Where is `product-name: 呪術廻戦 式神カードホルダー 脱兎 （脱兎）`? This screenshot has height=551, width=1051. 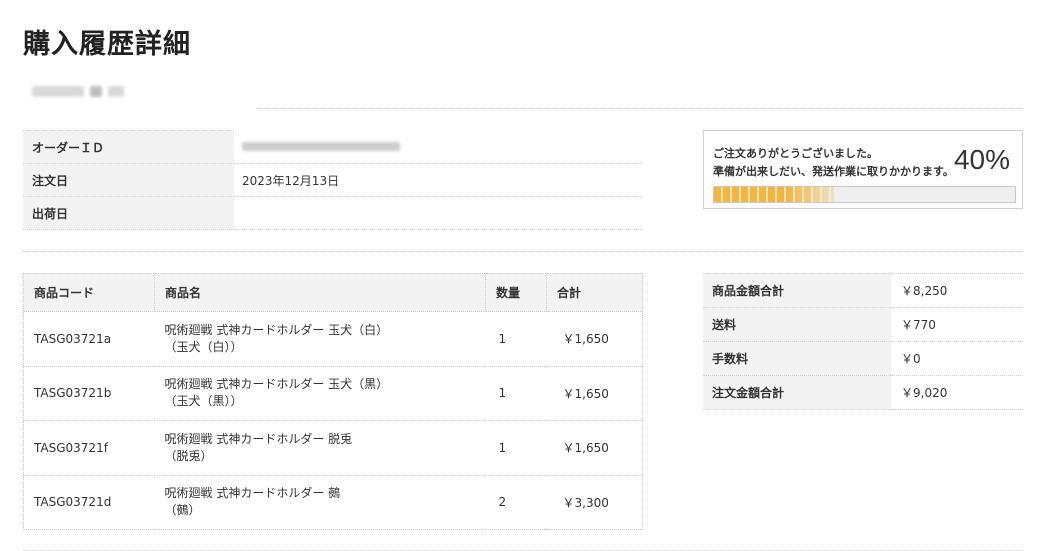
product-name: 呪術廻戦 式神カードホルダー 脱兎 （脱兎） is located at coordinates (320, 448).